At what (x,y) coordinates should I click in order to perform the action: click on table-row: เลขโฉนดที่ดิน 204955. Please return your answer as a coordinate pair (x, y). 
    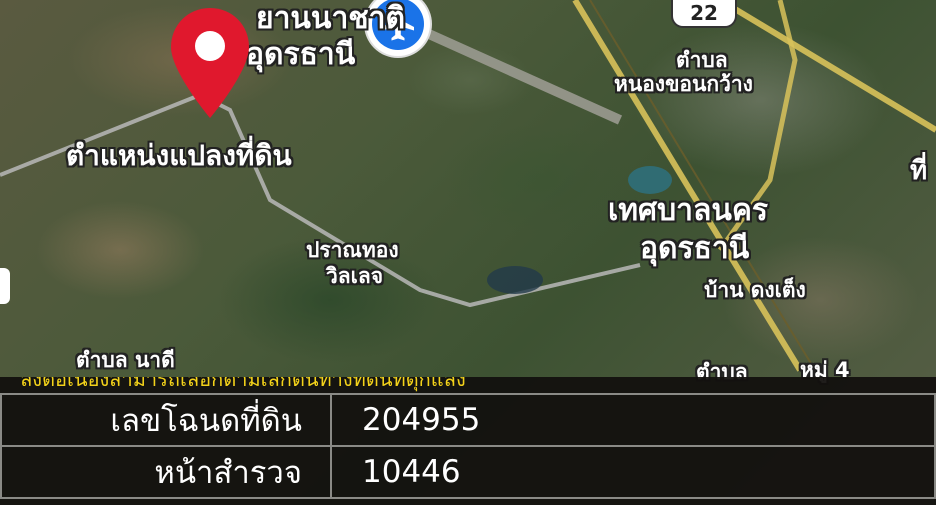
    Looking at the image, I should click on (468, 420).